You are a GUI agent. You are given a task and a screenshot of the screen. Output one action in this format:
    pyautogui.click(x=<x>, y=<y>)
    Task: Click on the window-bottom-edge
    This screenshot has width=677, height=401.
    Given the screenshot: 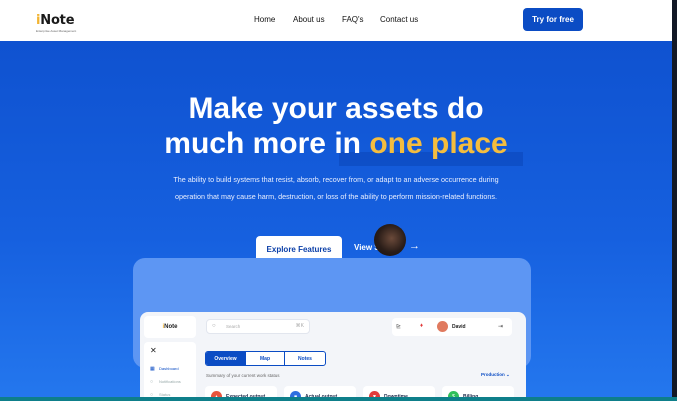 What is the action you would take?
    pyautogui.click(x=338, y=399)
    